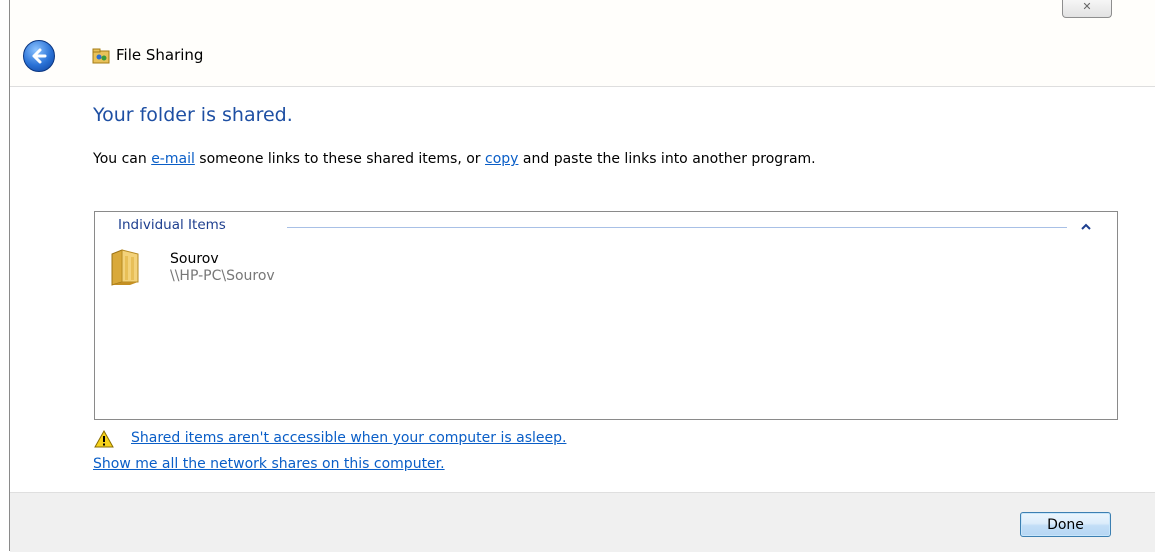 The height and width of the screenshot is (552, 1155). I want to click on group-header-divider, so click(677, 227).